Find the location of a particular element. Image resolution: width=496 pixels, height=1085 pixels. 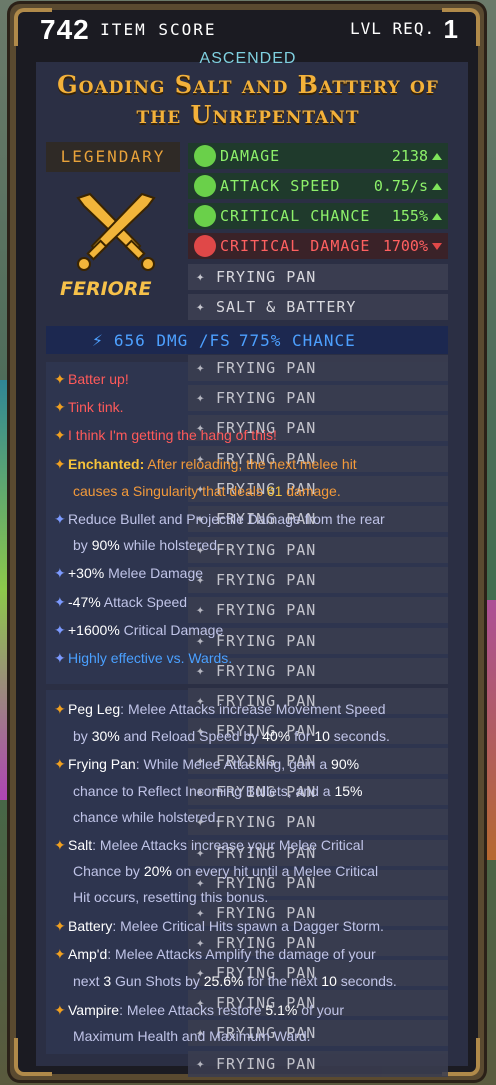

perk-name: Vampire is located at coordinates (94, 1010).